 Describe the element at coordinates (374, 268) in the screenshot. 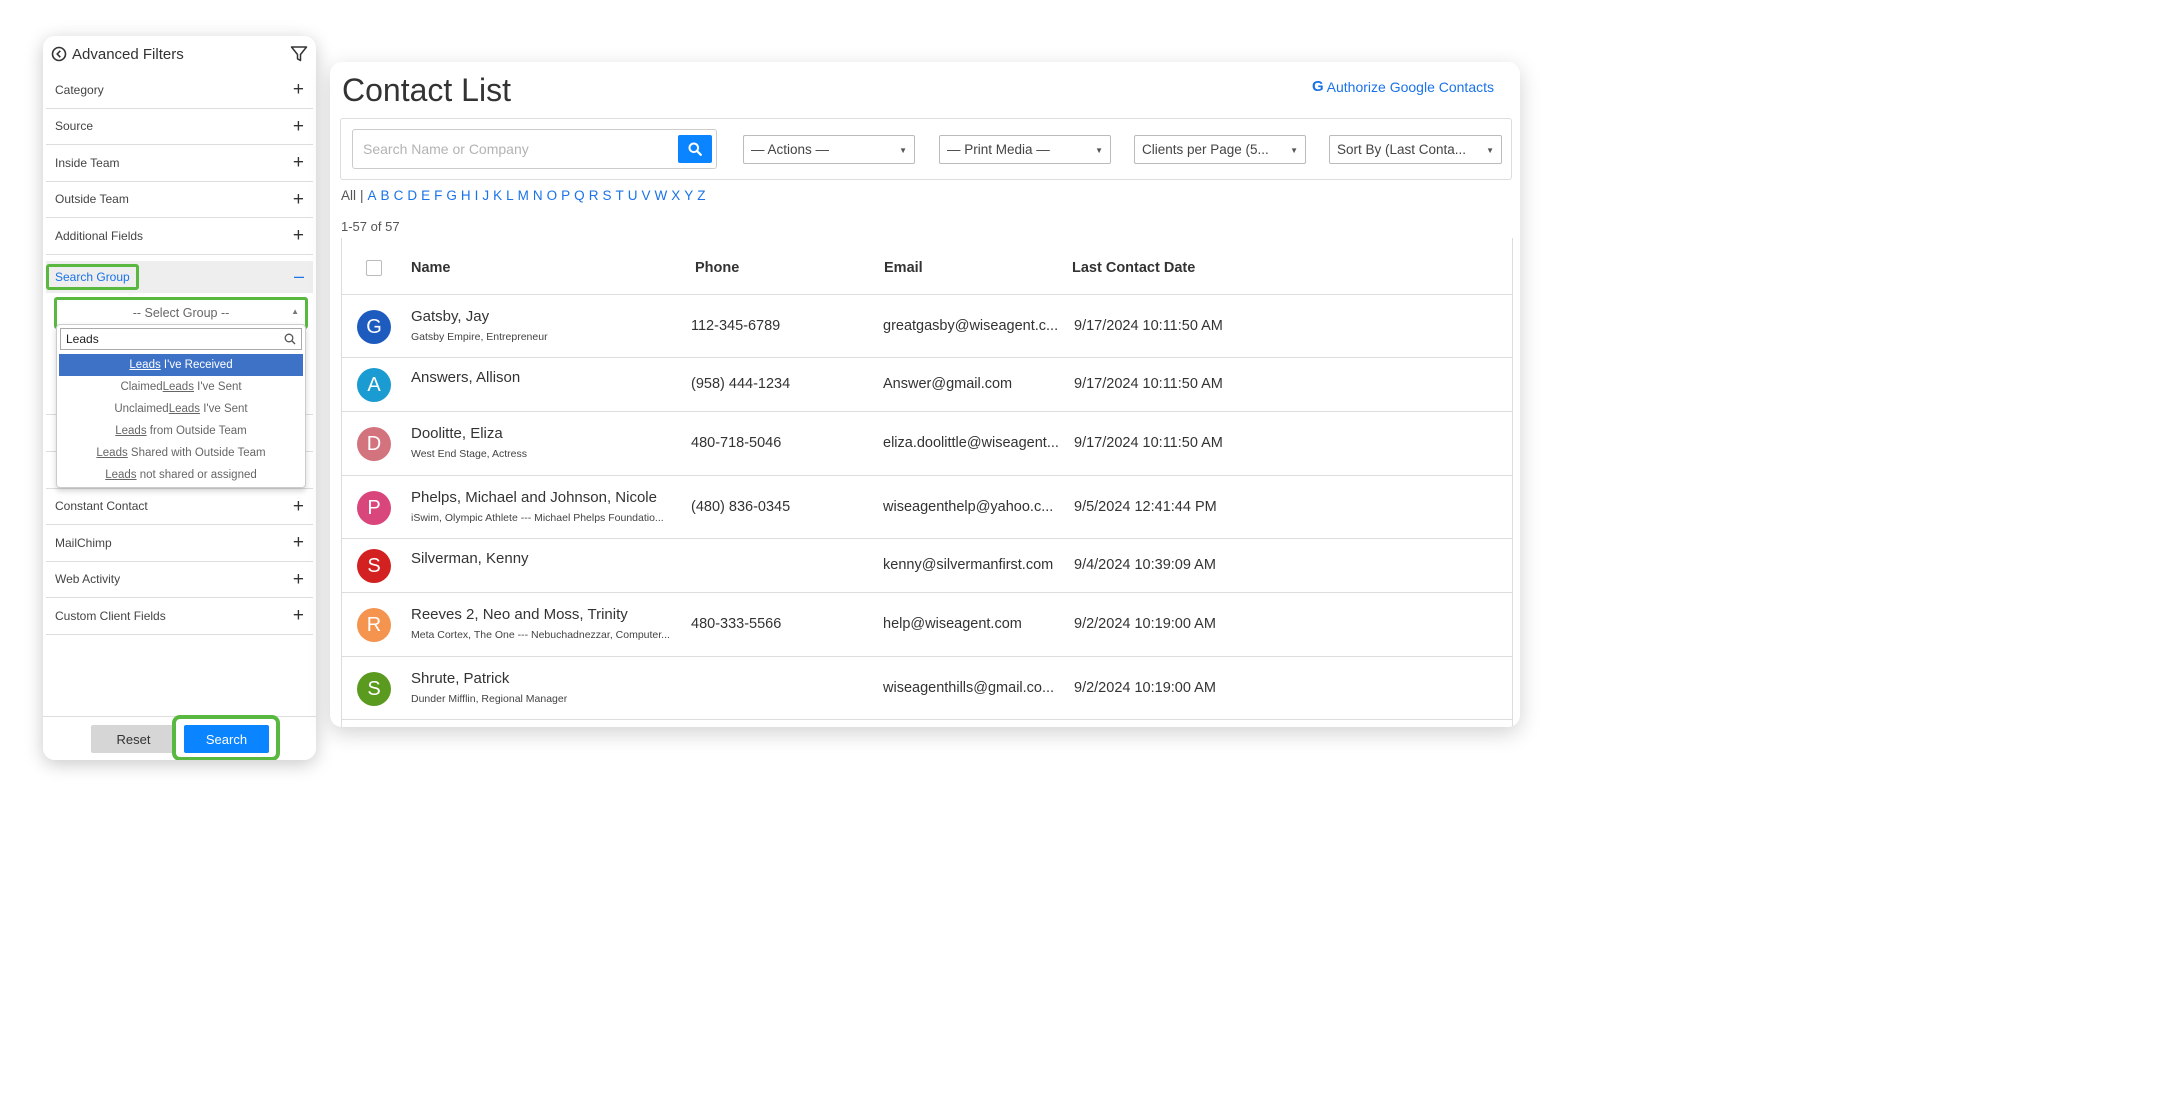

I see `select-all-checkbox` at that location.